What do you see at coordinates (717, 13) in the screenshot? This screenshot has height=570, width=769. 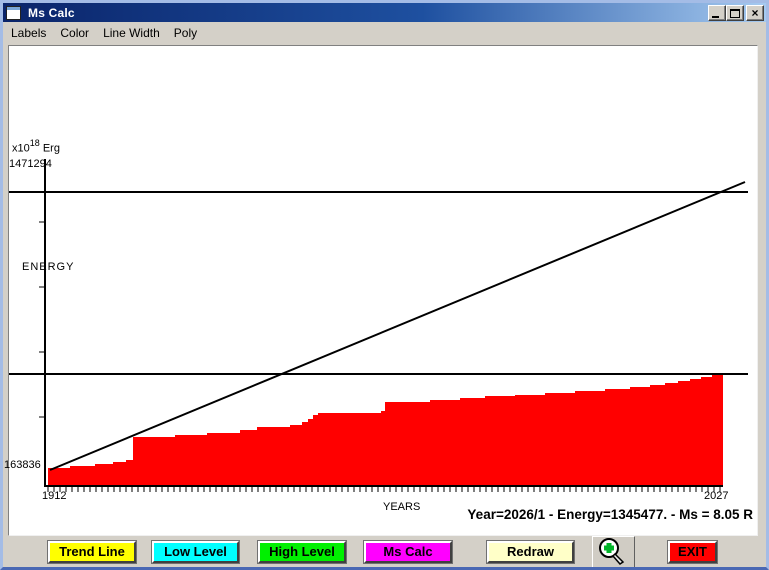 I see `minimize-button` at bounding box center [717, 13].